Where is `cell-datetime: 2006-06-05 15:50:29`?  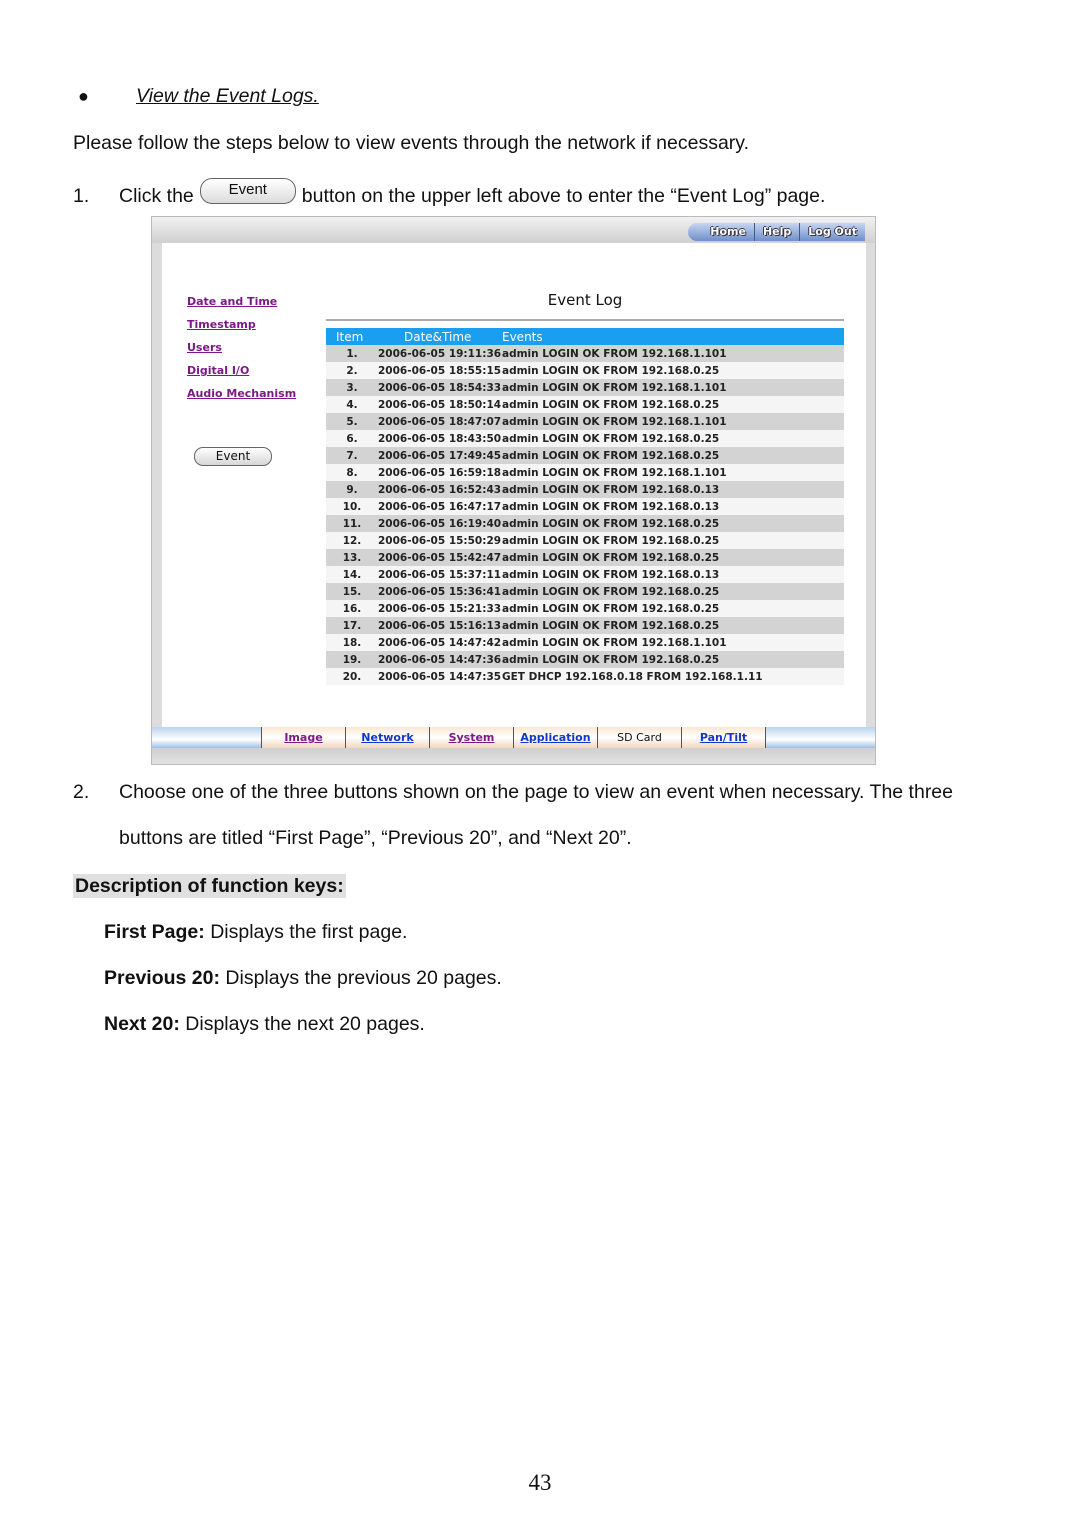 cell-datetime: 2006-06-05 15:50:29 is located at coordinates (440, 540).